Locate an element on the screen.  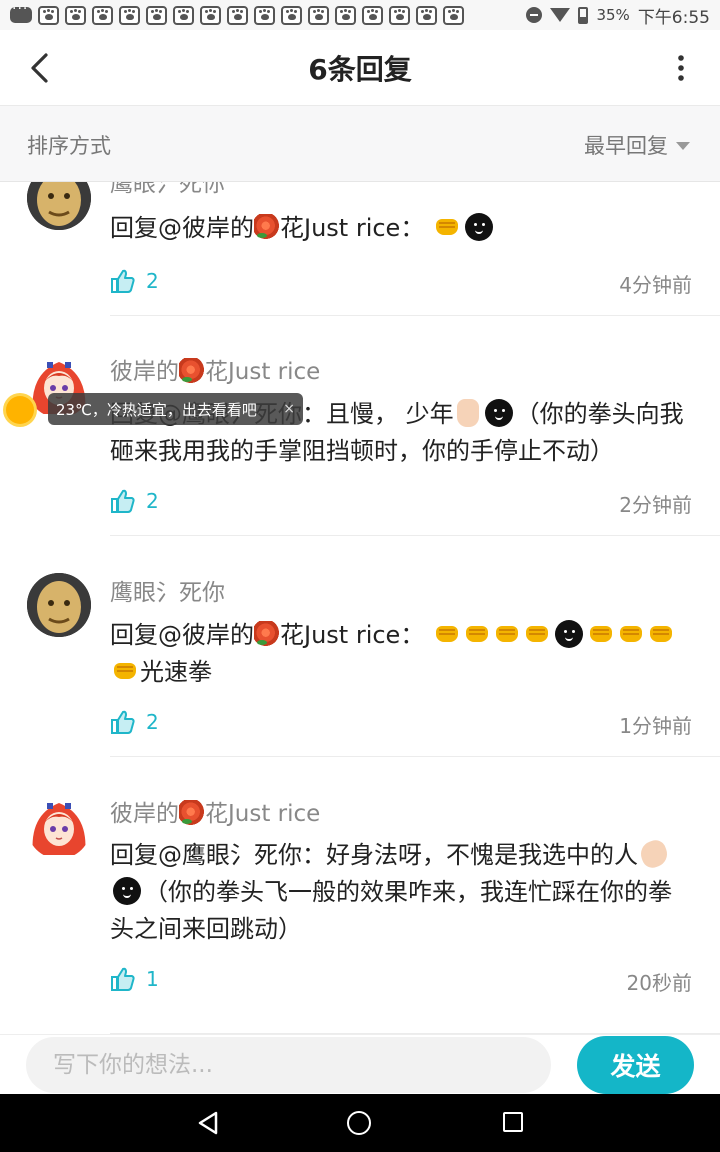
nav-back-icon is located at coordinates (208, 1123).